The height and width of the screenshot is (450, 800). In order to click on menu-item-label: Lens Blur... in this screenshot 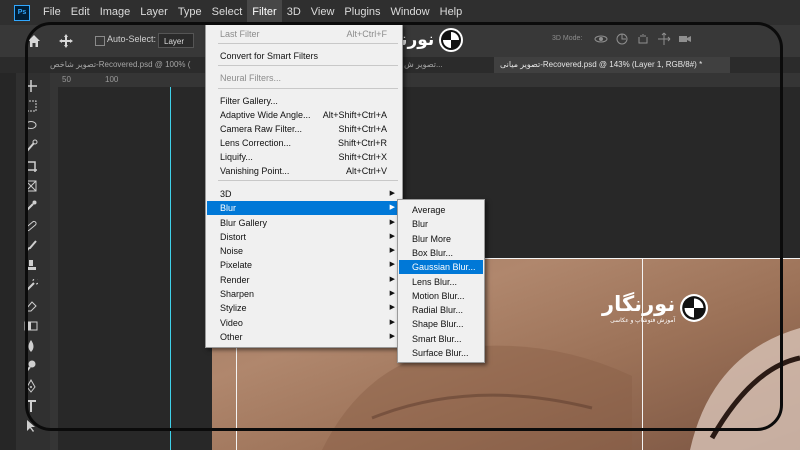, I will do `click(435, 281)`.